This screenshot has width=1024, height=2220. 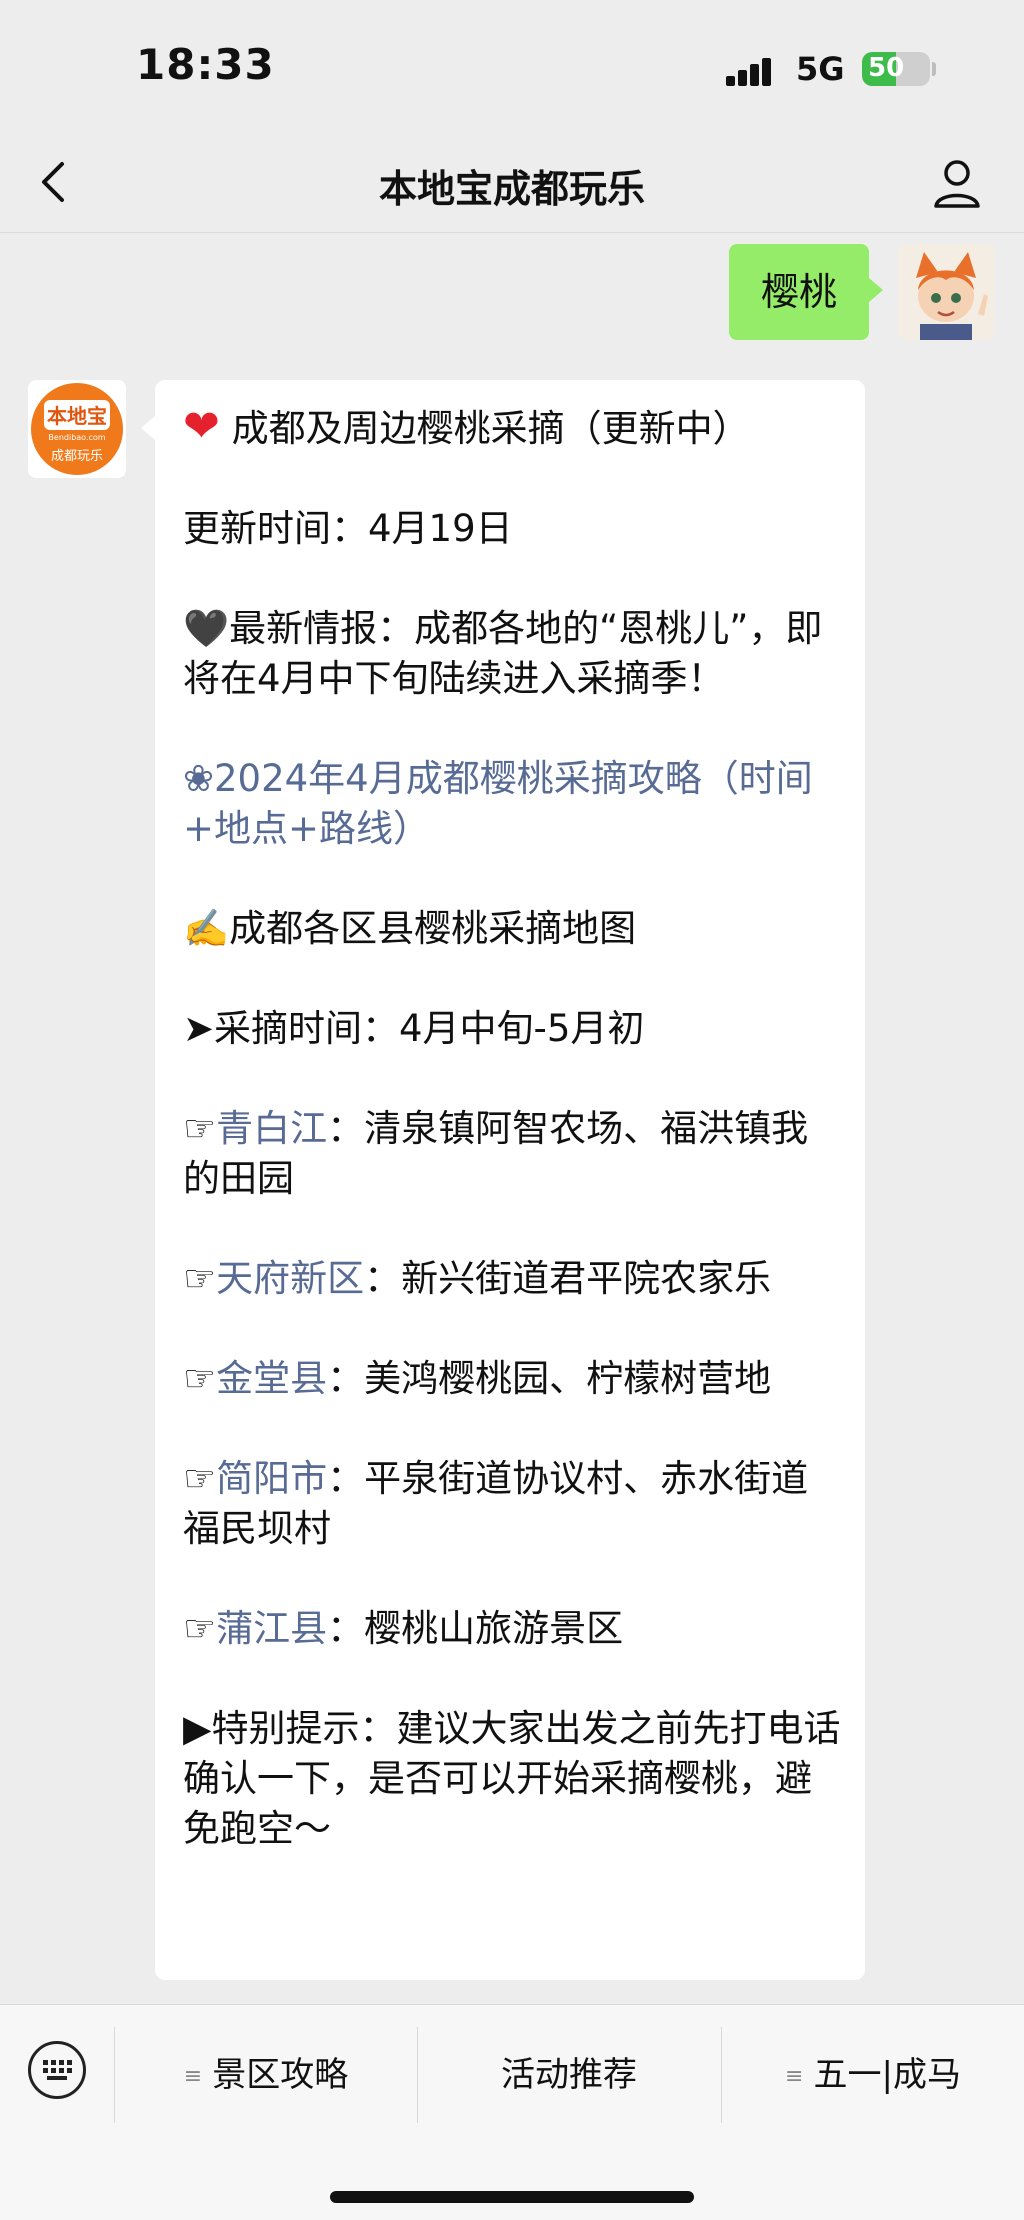 I want to click on logo-text: 本地宝, so click(x=77, y=416).